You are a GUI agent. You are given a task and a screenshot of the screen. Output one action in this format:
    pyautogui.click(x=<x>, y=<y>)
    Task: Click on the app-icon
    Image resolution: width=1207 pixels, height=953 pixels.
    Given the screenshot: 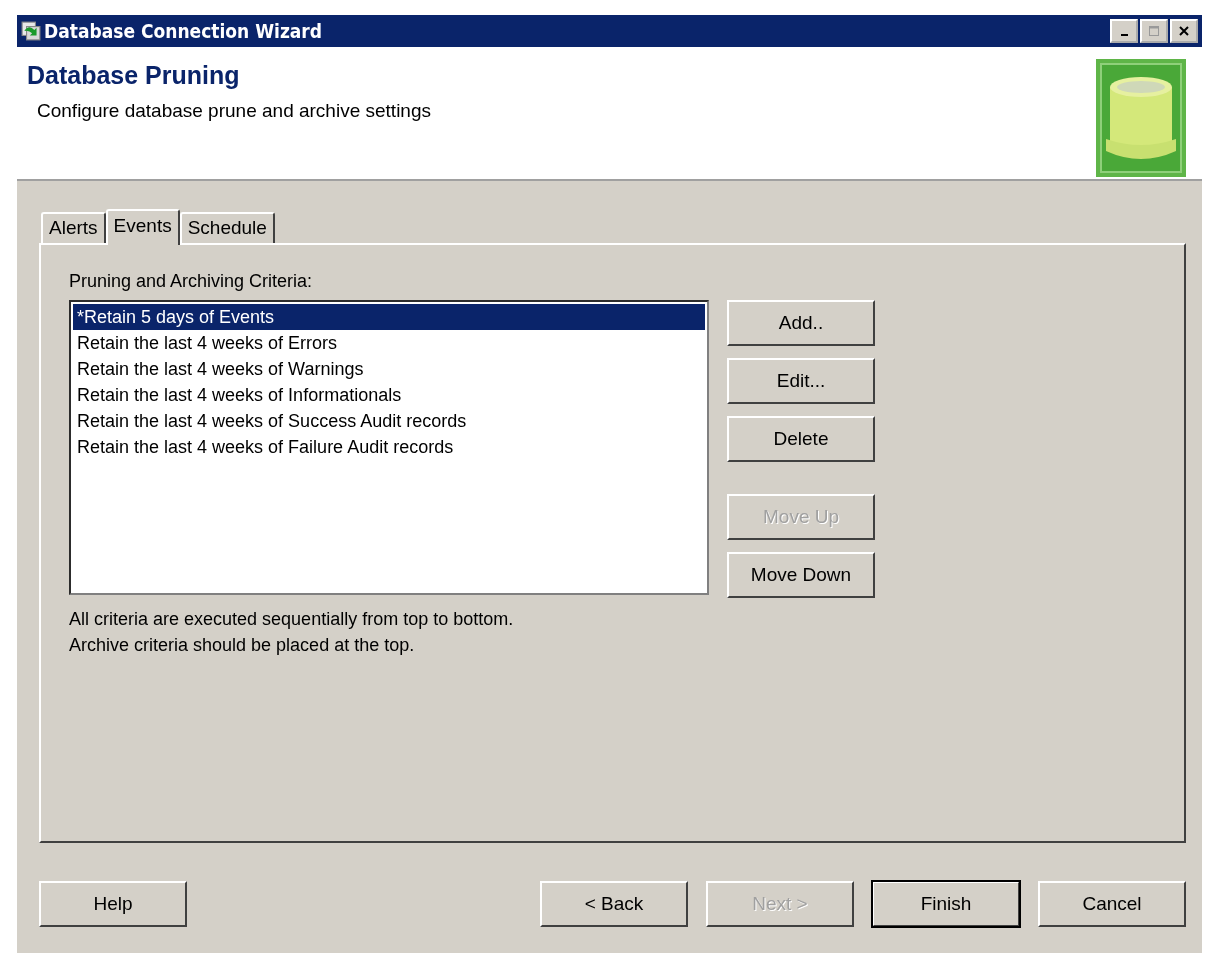 What is the action you would take?
    pyautogui.click(x=31, y=31)
    